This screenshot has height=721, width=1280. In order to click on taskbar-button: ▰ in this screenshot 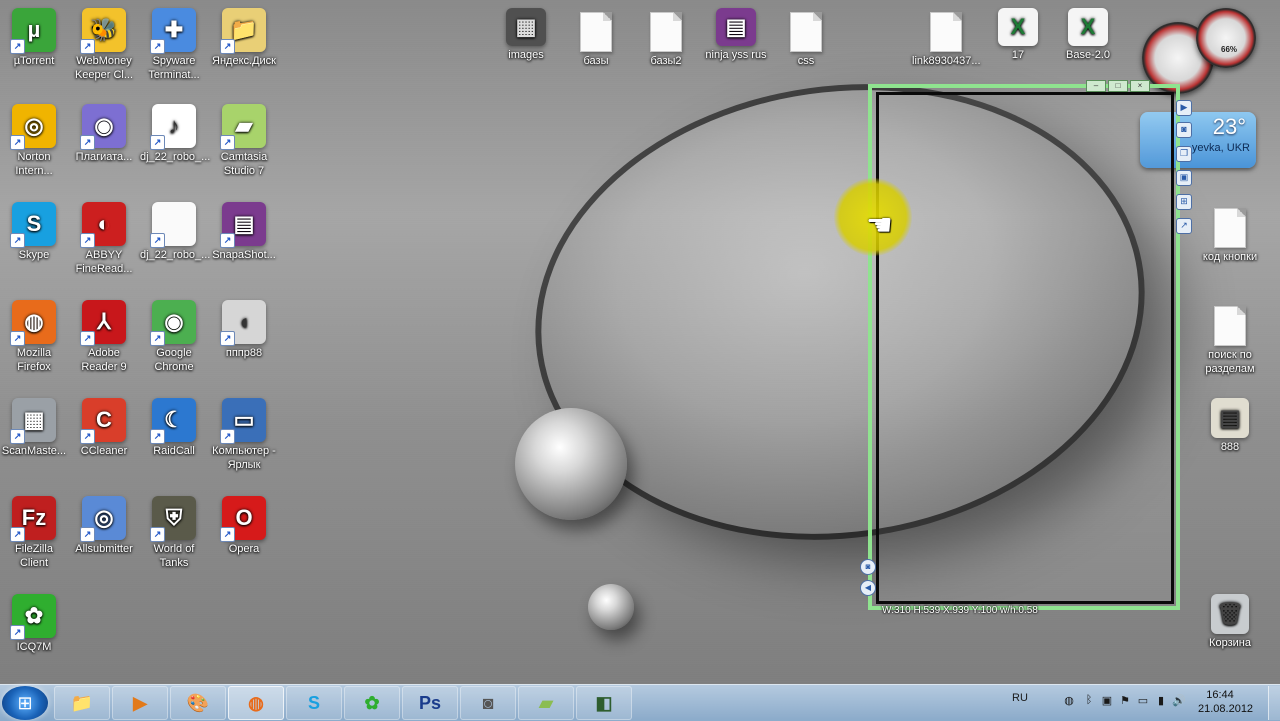, I will do `click(546, 703)`.